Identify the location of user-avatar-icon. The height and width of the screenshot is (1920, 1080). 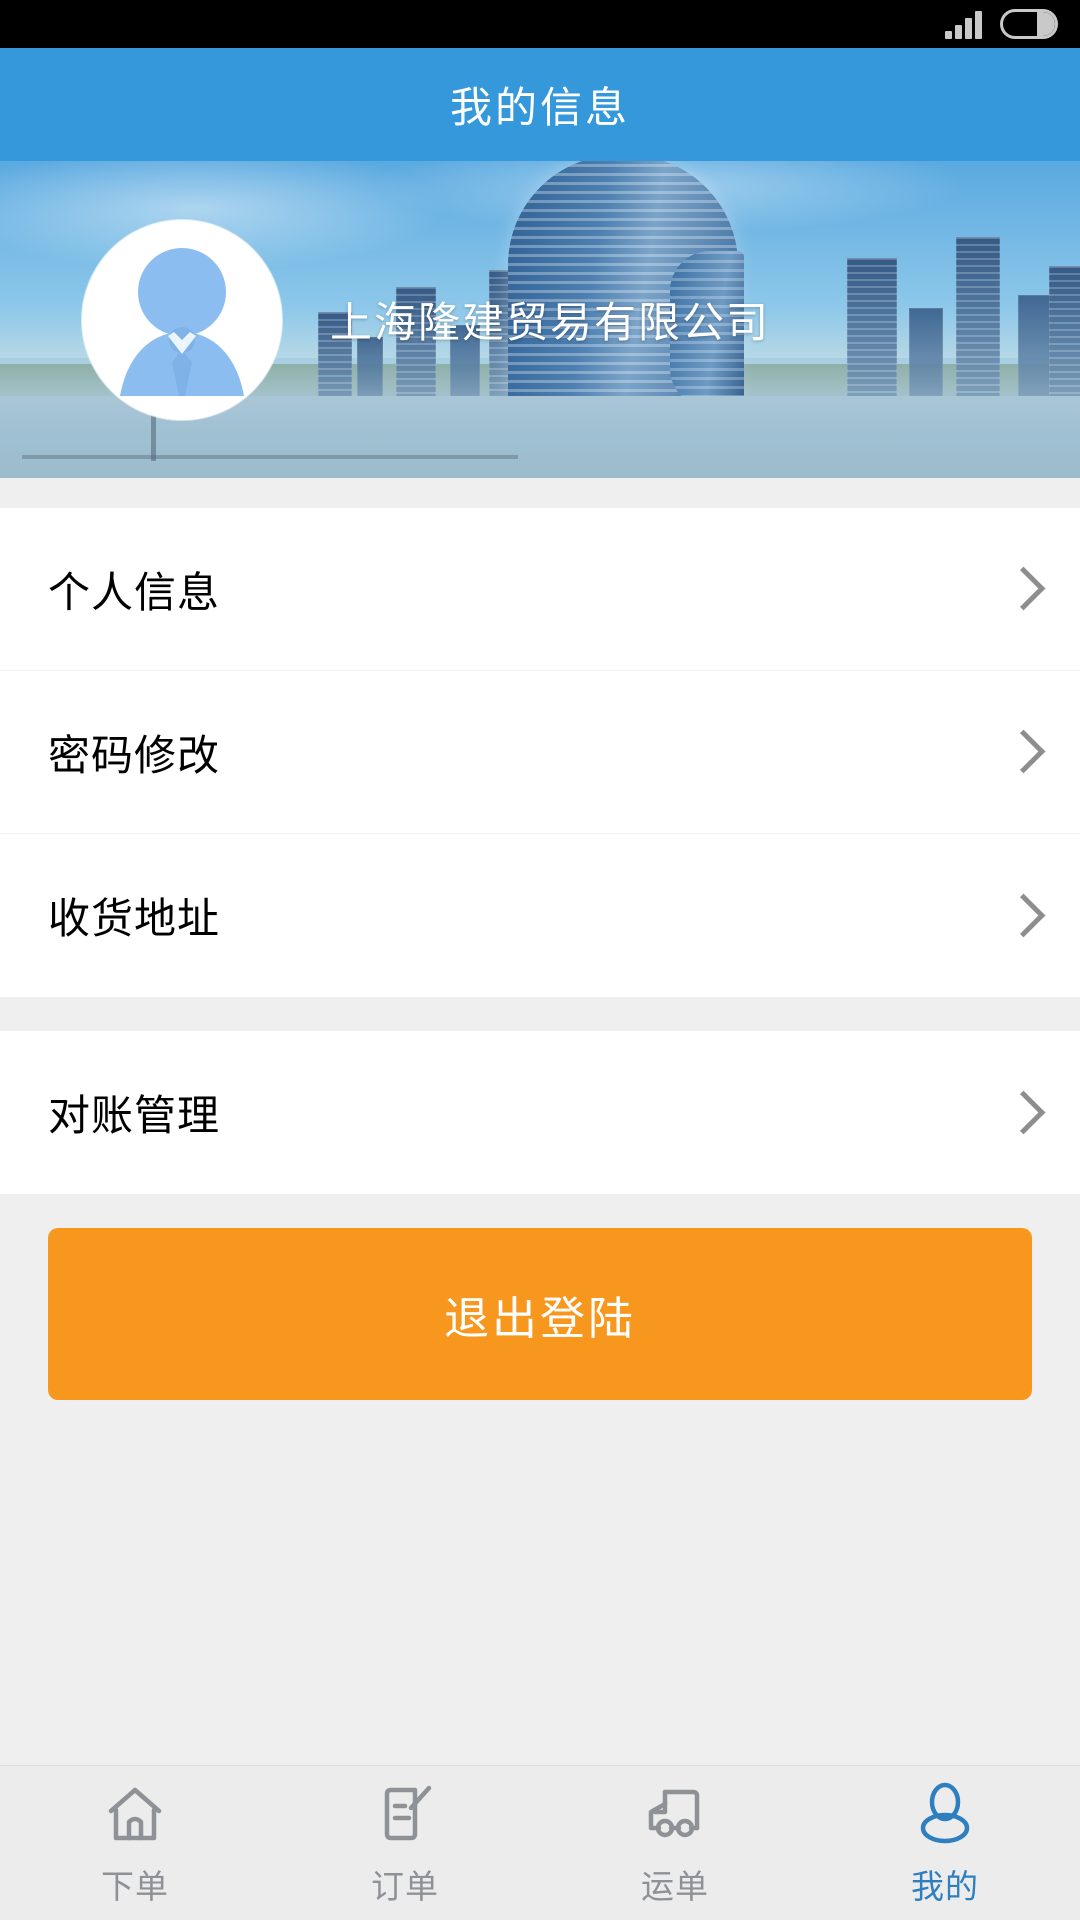
(182, 321).